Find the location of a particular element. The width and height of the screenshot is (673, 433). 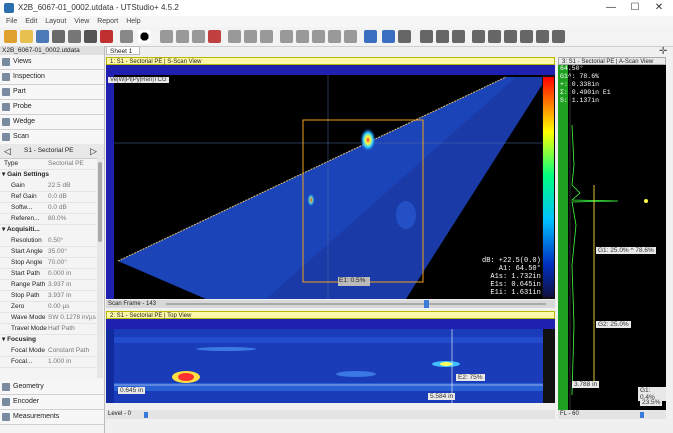

open-folder-icon is located at coordinates (26, 36).